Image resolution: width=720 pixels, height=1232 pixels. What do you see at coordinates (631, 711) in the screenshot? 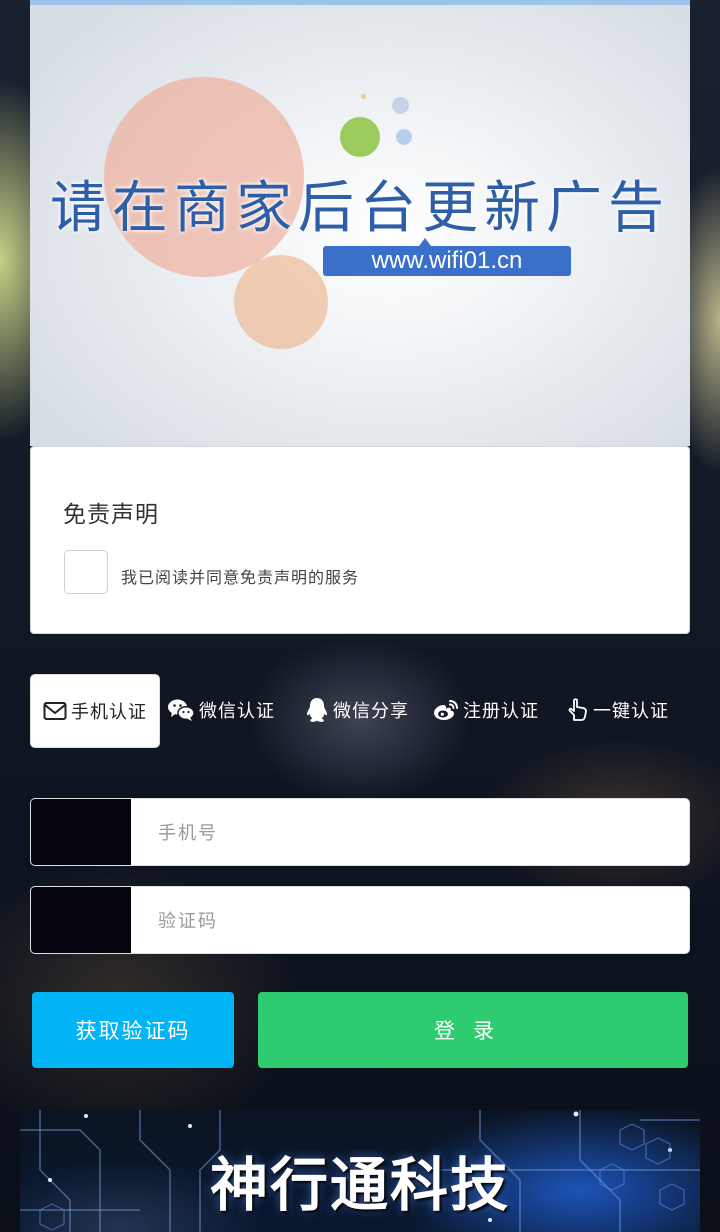
I see `tab-label: 一键认证` at bounding box center [631, 711].